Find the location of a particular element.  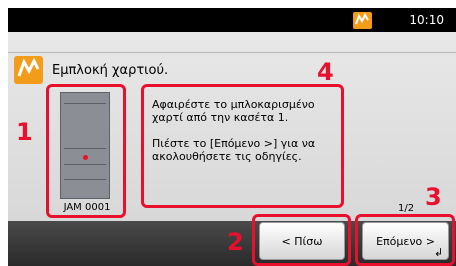

callout-number: 4 is located at coordinates (325, 72).